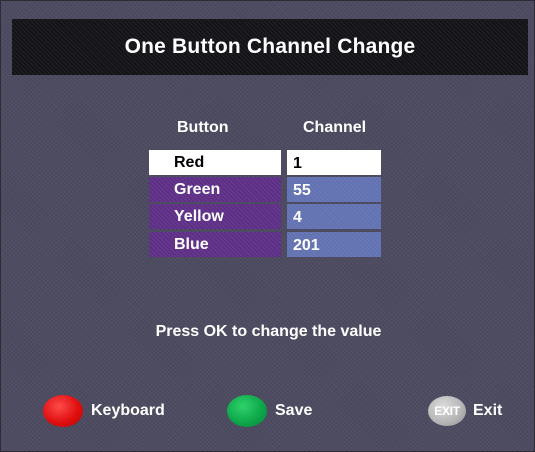 The width and height of the screenshot is (535, 452). What do you see at coordinates (203, 127) in the screenshot?
I see `column-header-button: Button` at bounding box center [203, 127].